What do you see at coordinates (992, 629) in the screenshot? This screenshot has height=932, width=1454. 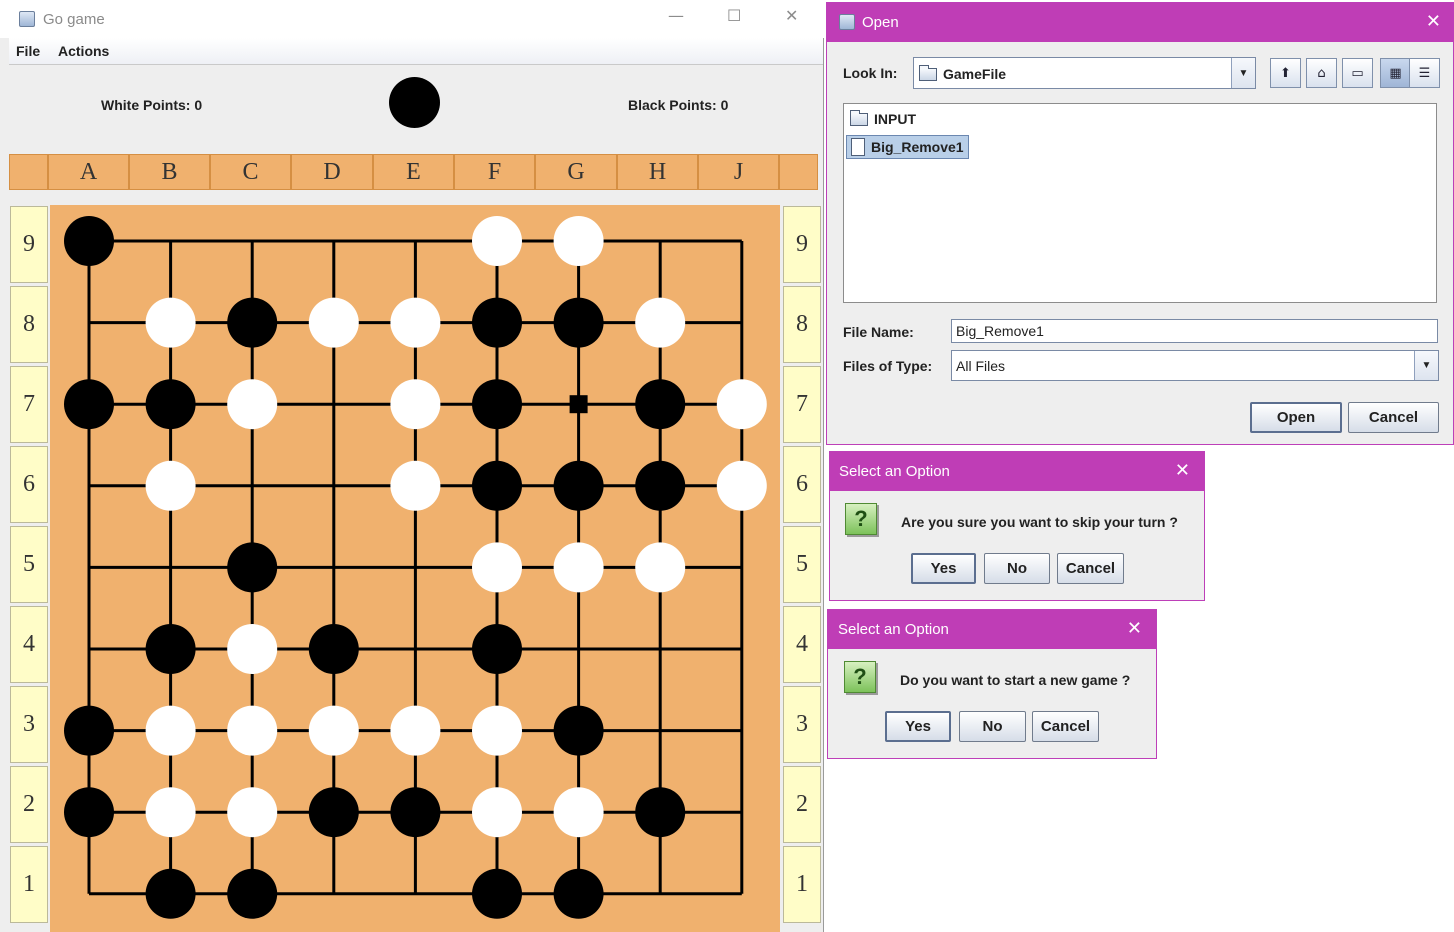 I see `newgame-dialog-title-bar: Select an Option ✕` at bounding box center [992, 629].